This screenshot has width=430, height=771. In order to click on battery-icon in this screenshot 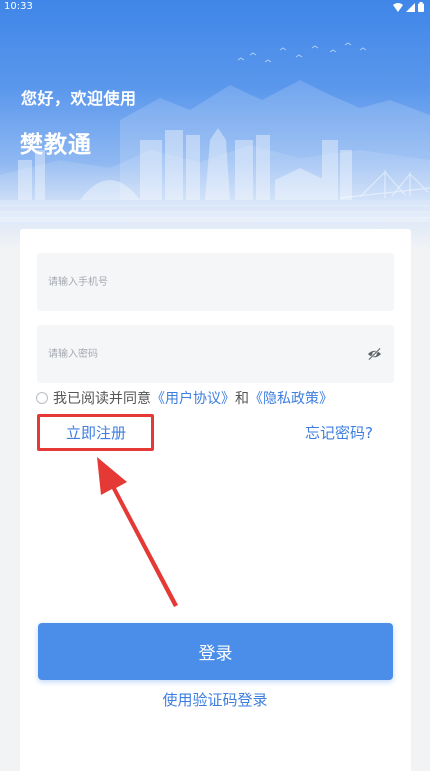, I will do `click(421, 7)`.